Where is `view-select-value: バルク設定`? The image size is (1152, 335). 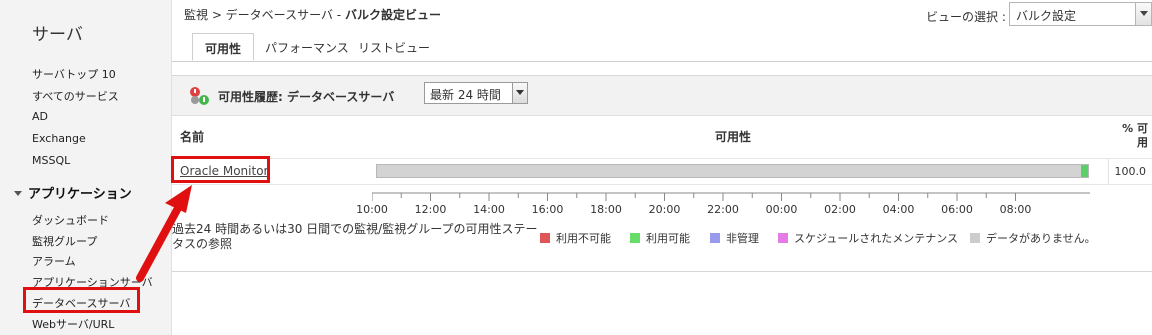
view-select-value: バルク設定 is located at coordinates (1046, 16).